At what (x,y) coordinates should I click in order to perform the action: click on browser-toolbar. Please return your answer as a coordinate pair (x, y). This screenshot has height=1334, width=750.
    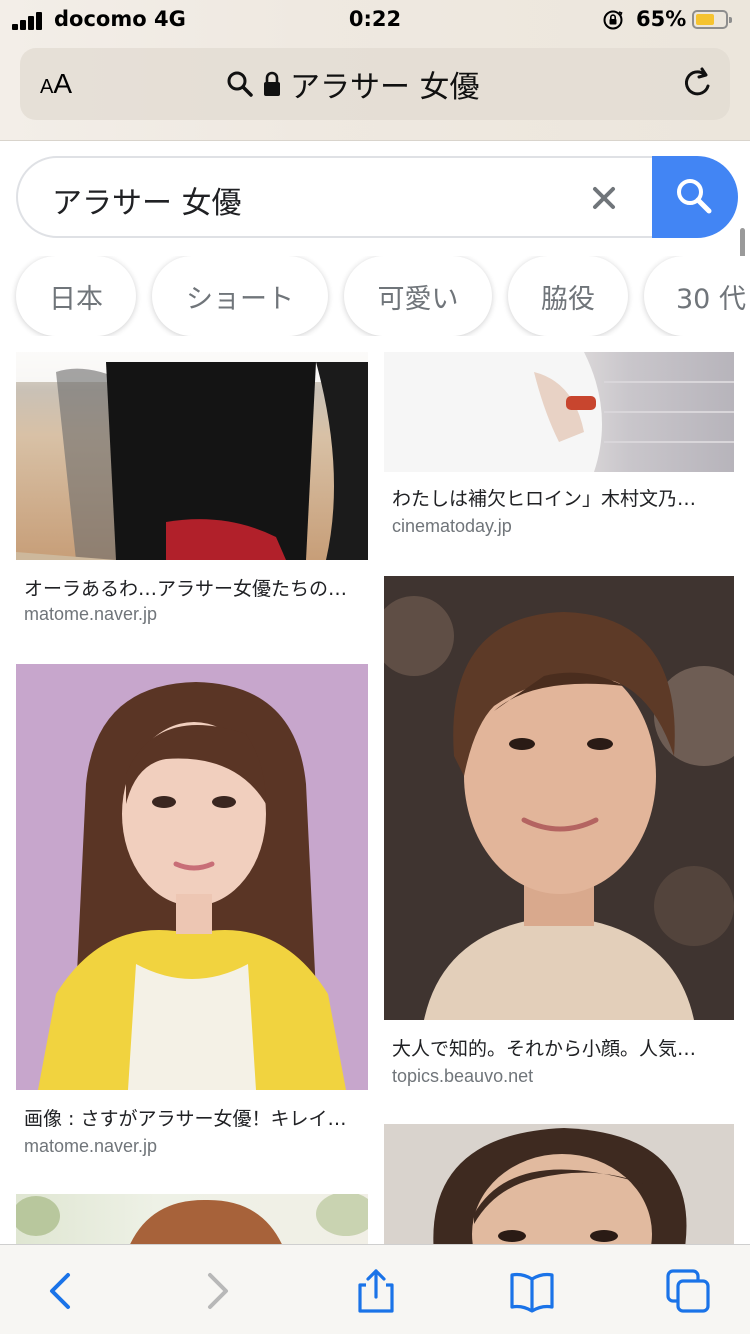
    Looking at the image, I should click on (375, 1289).